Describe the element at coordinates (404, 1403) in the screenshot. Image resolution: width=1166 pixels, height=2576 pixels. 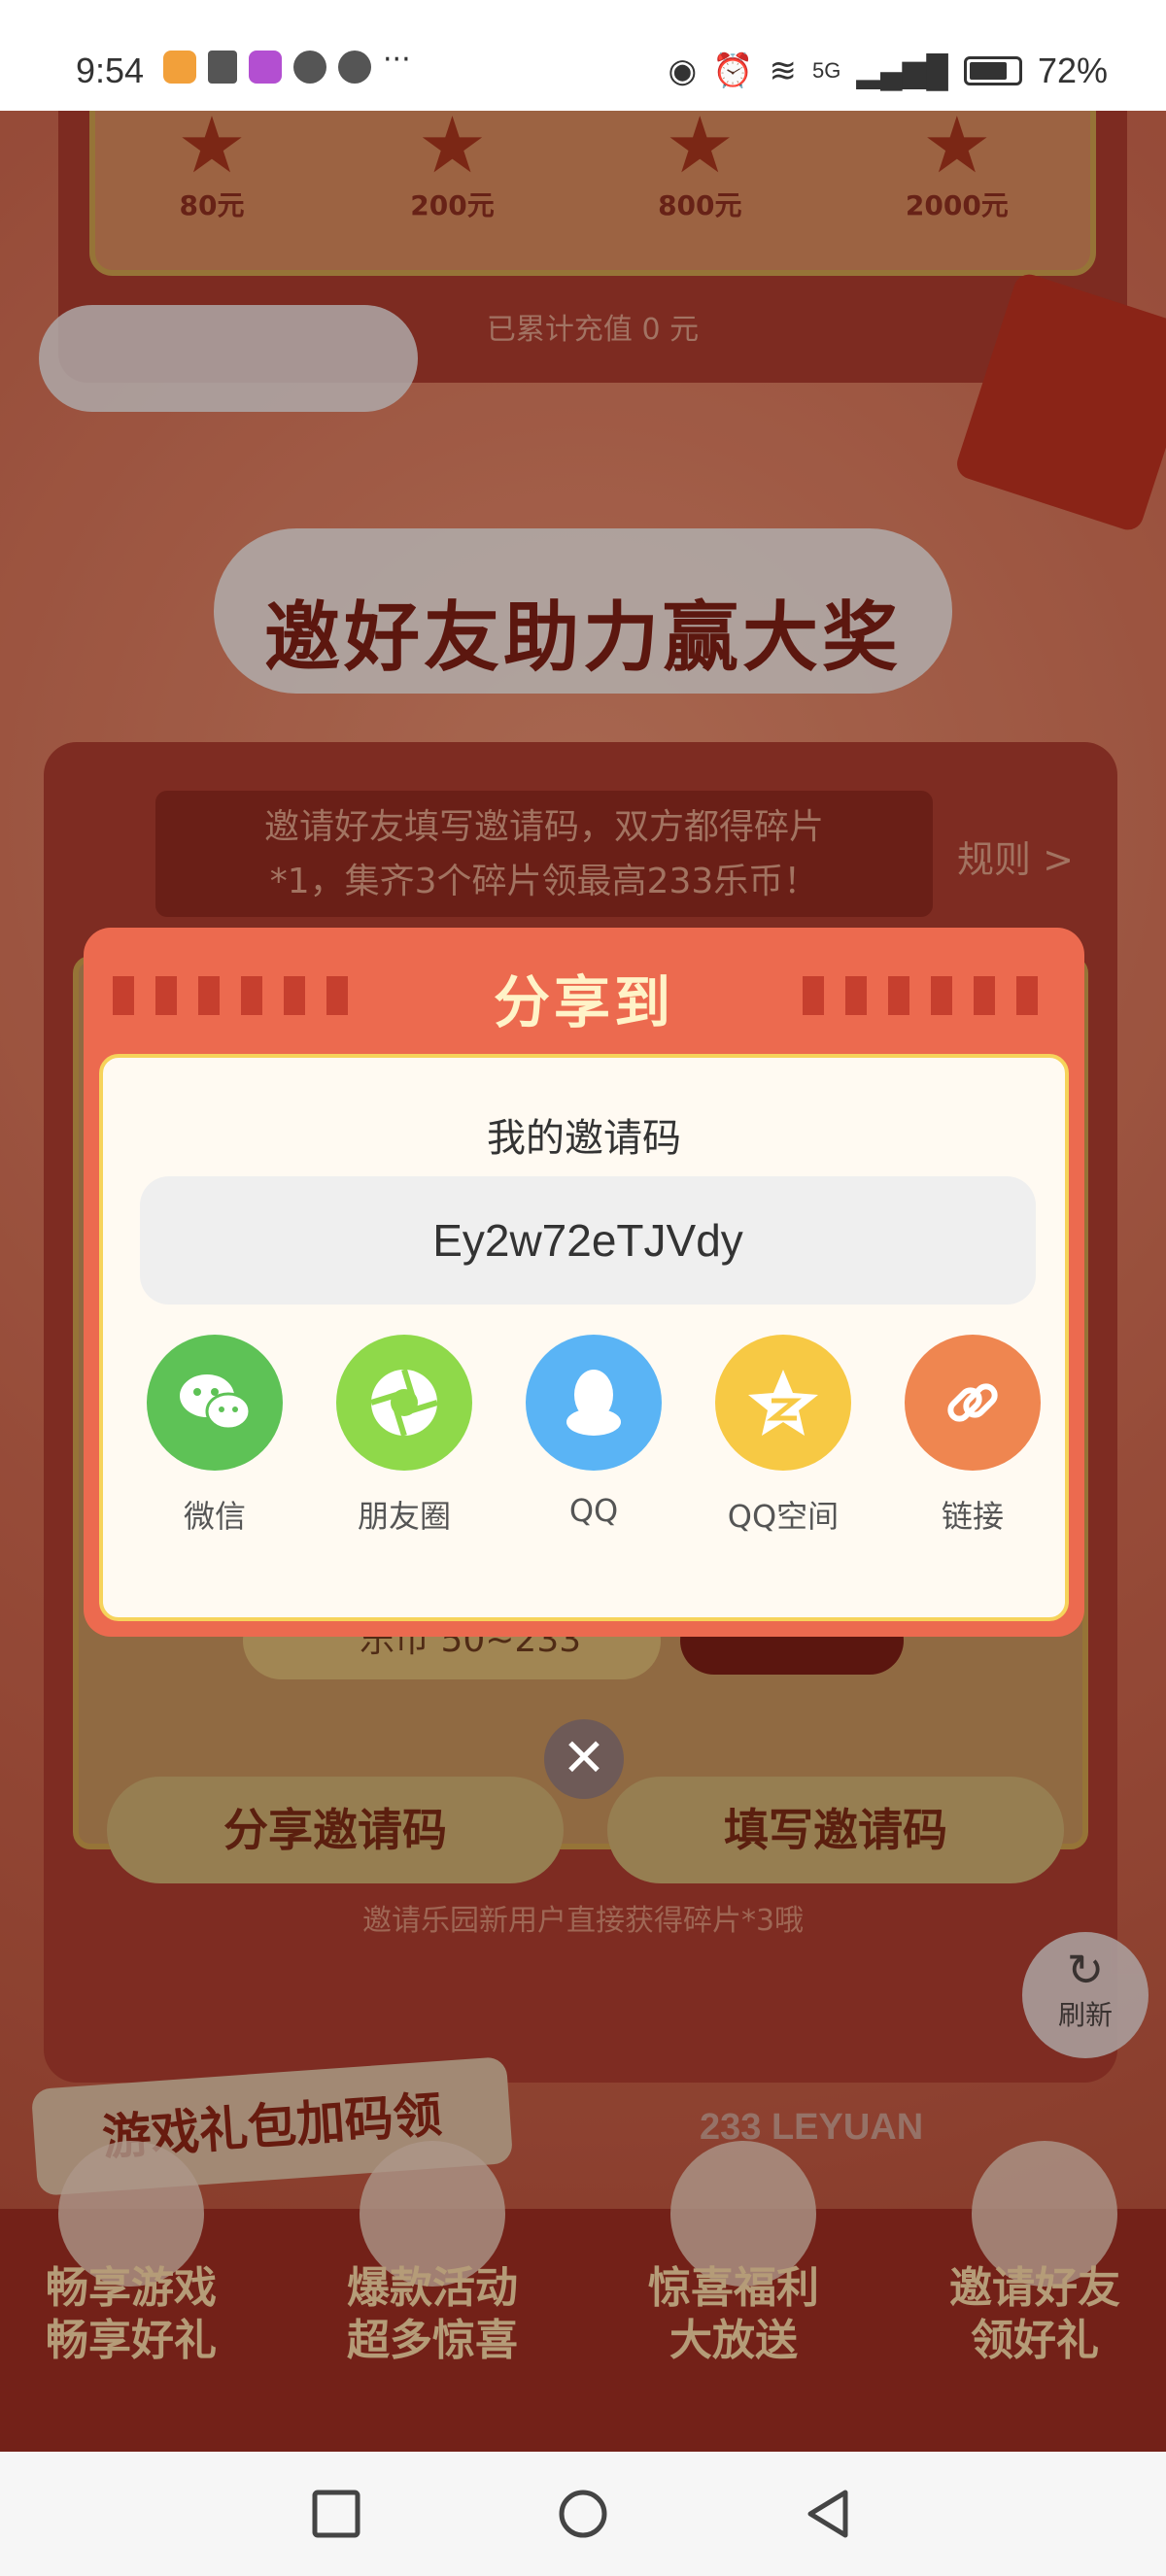
I see `moments-icon` at that location.